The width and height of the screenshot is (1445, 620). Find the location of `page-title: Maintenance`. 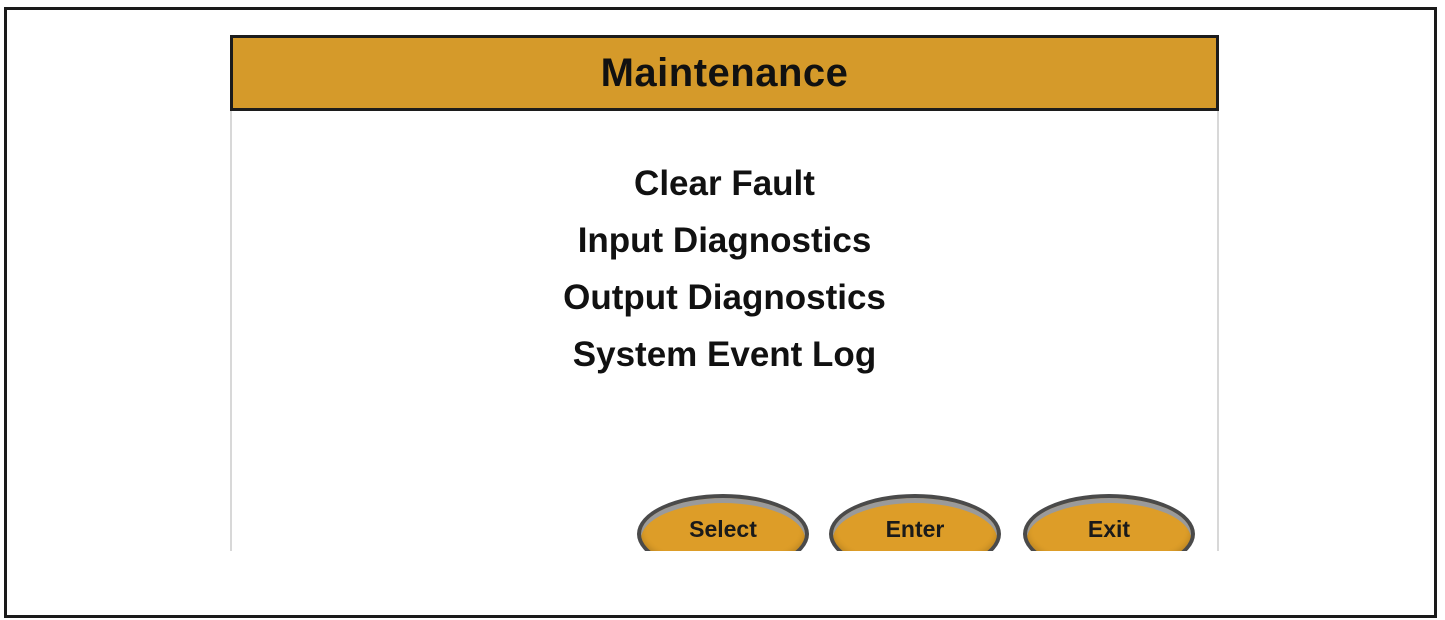

page-title: Maintenance is located at coordinates (724, 72).